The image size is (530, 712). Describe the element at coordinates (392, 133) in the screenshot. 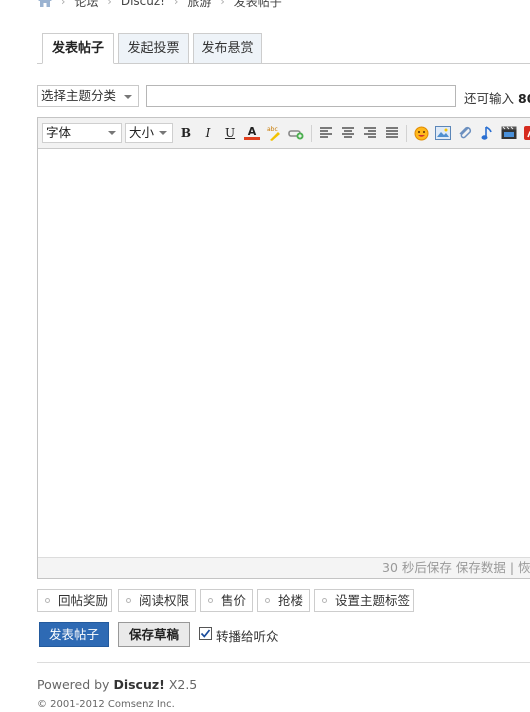

I see `justify-icon` at that location.